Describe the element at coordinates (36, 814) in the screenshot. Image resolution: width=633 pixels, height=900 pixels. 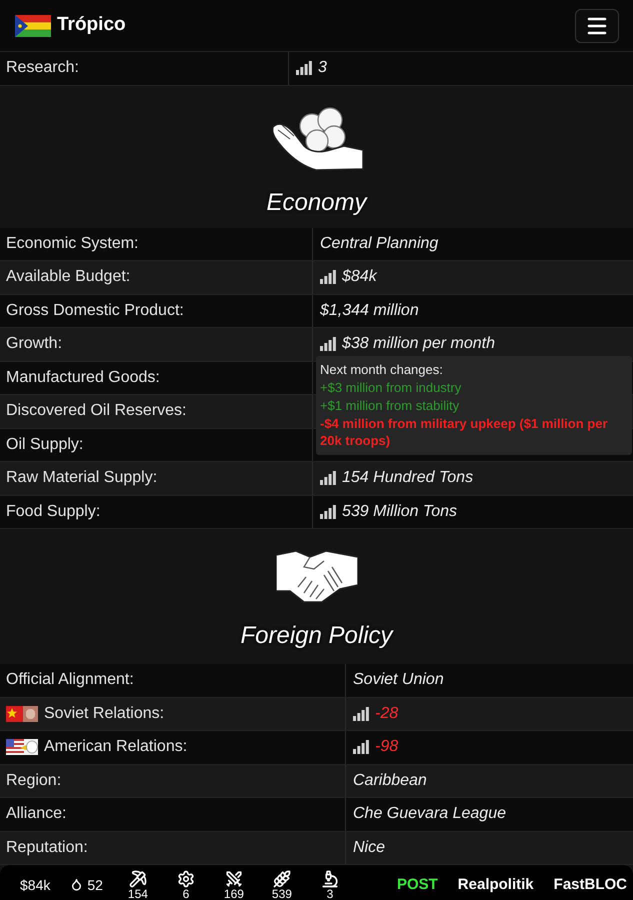
I see `row-label: Alliance:` at that location.